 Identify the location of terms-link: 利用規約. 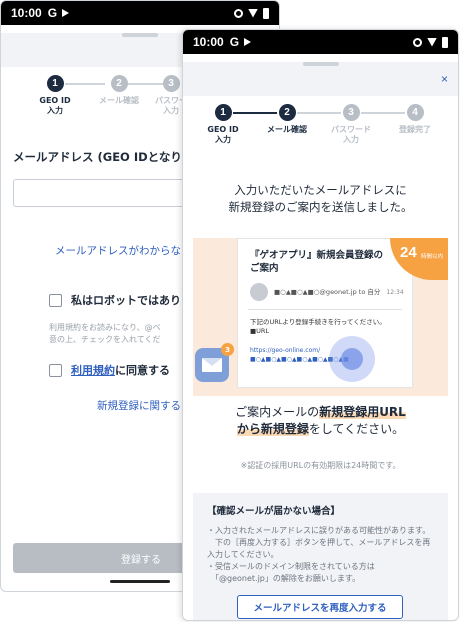
(93, 370).